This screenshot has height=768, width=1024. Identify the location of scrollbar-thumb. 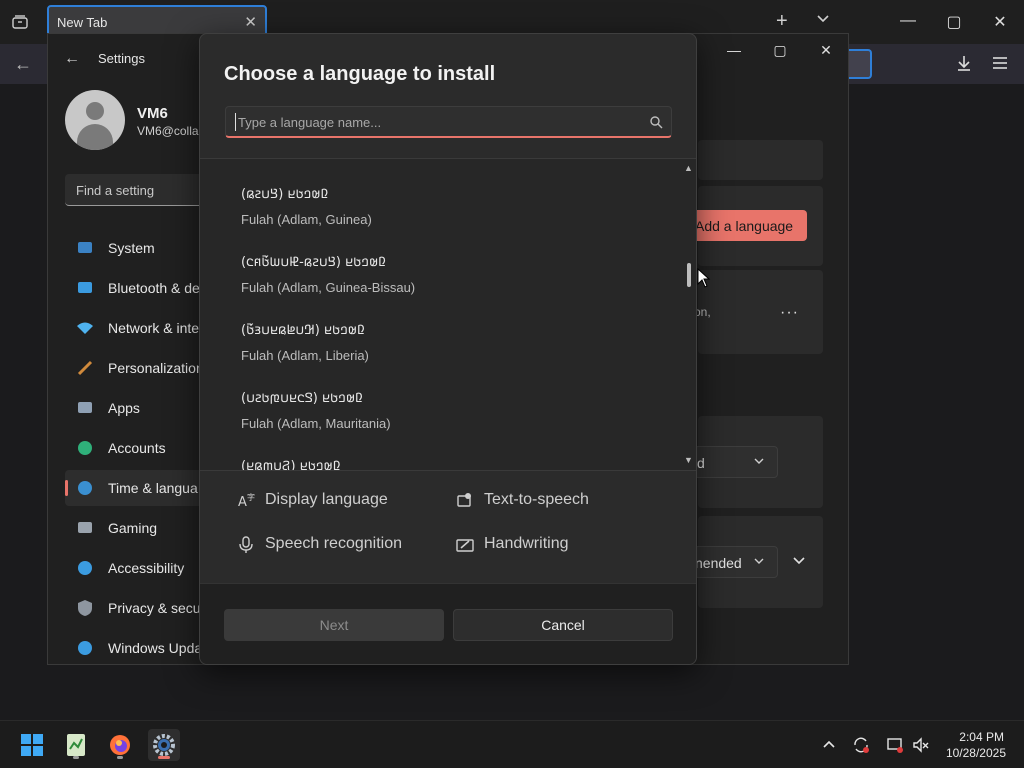
(689, 275).